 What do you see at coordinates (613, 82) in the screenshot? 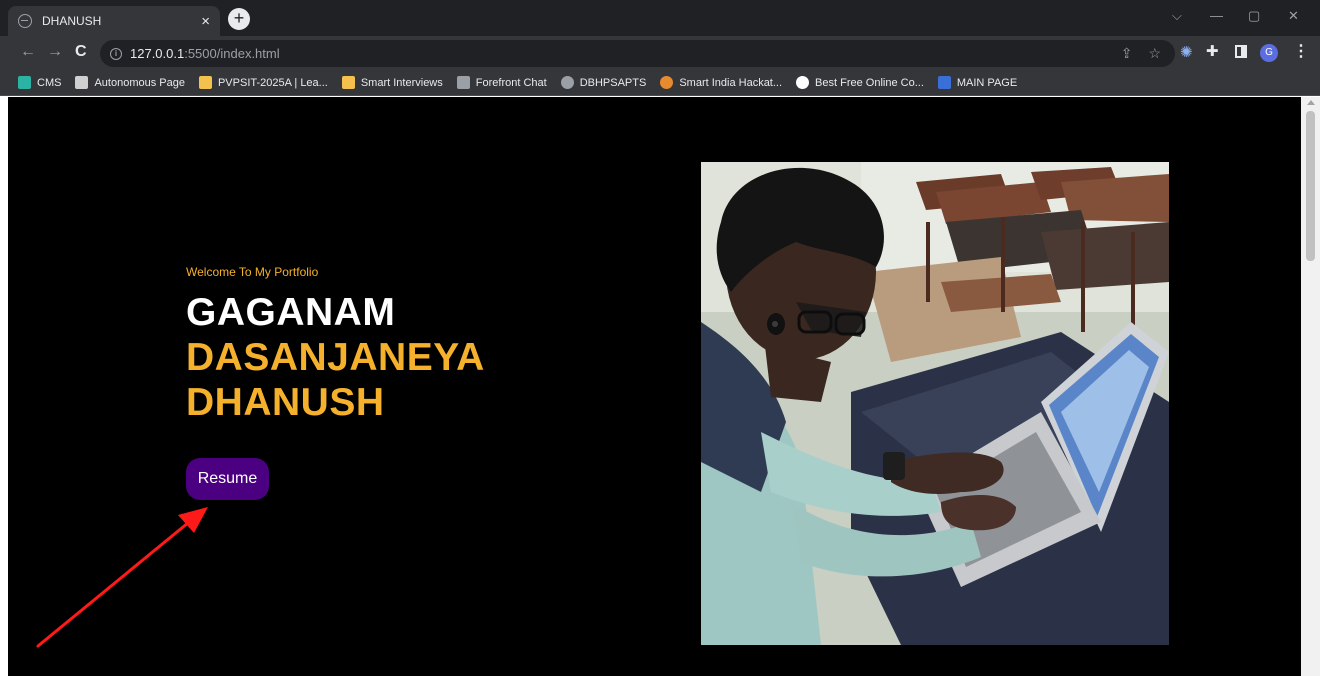
I see `bookmark-label: DBHPSAPTS` at bounding box center [613, 82].